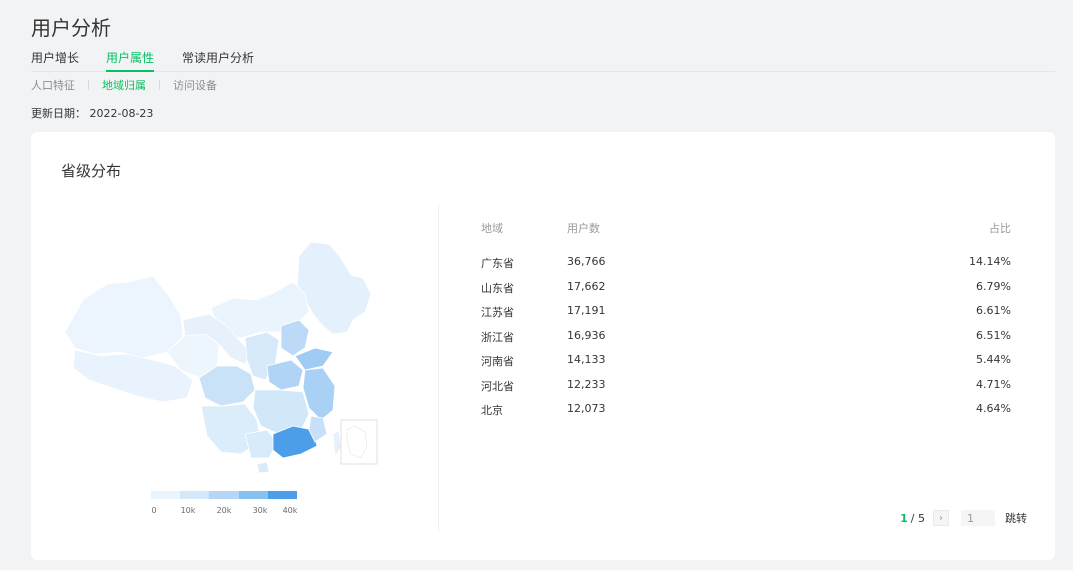 This screenshot has width=1073, height=570. I want to click on page-jump-input, so click(978, 518).